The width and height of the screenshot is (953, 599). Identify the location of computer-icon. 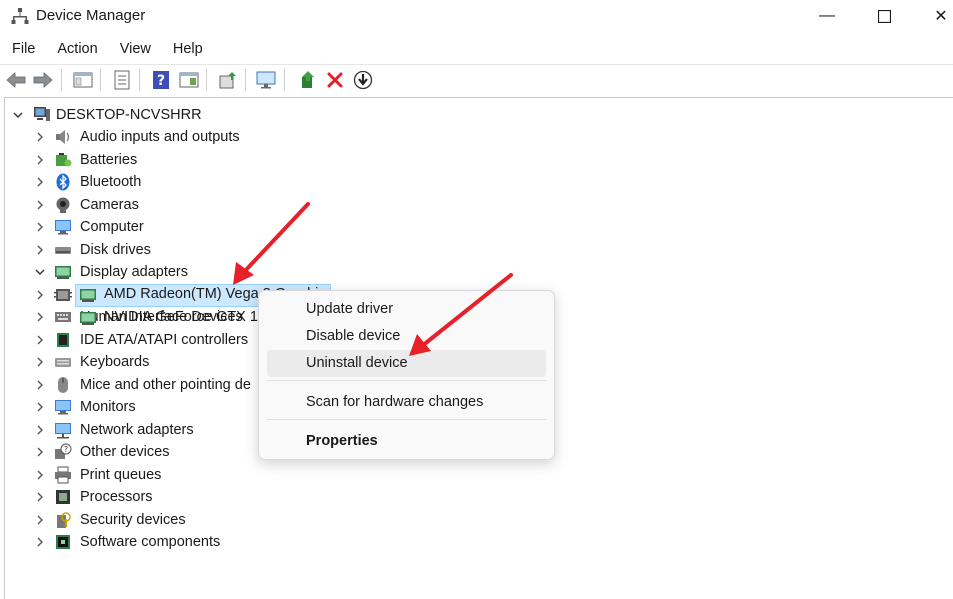
(63, 227).